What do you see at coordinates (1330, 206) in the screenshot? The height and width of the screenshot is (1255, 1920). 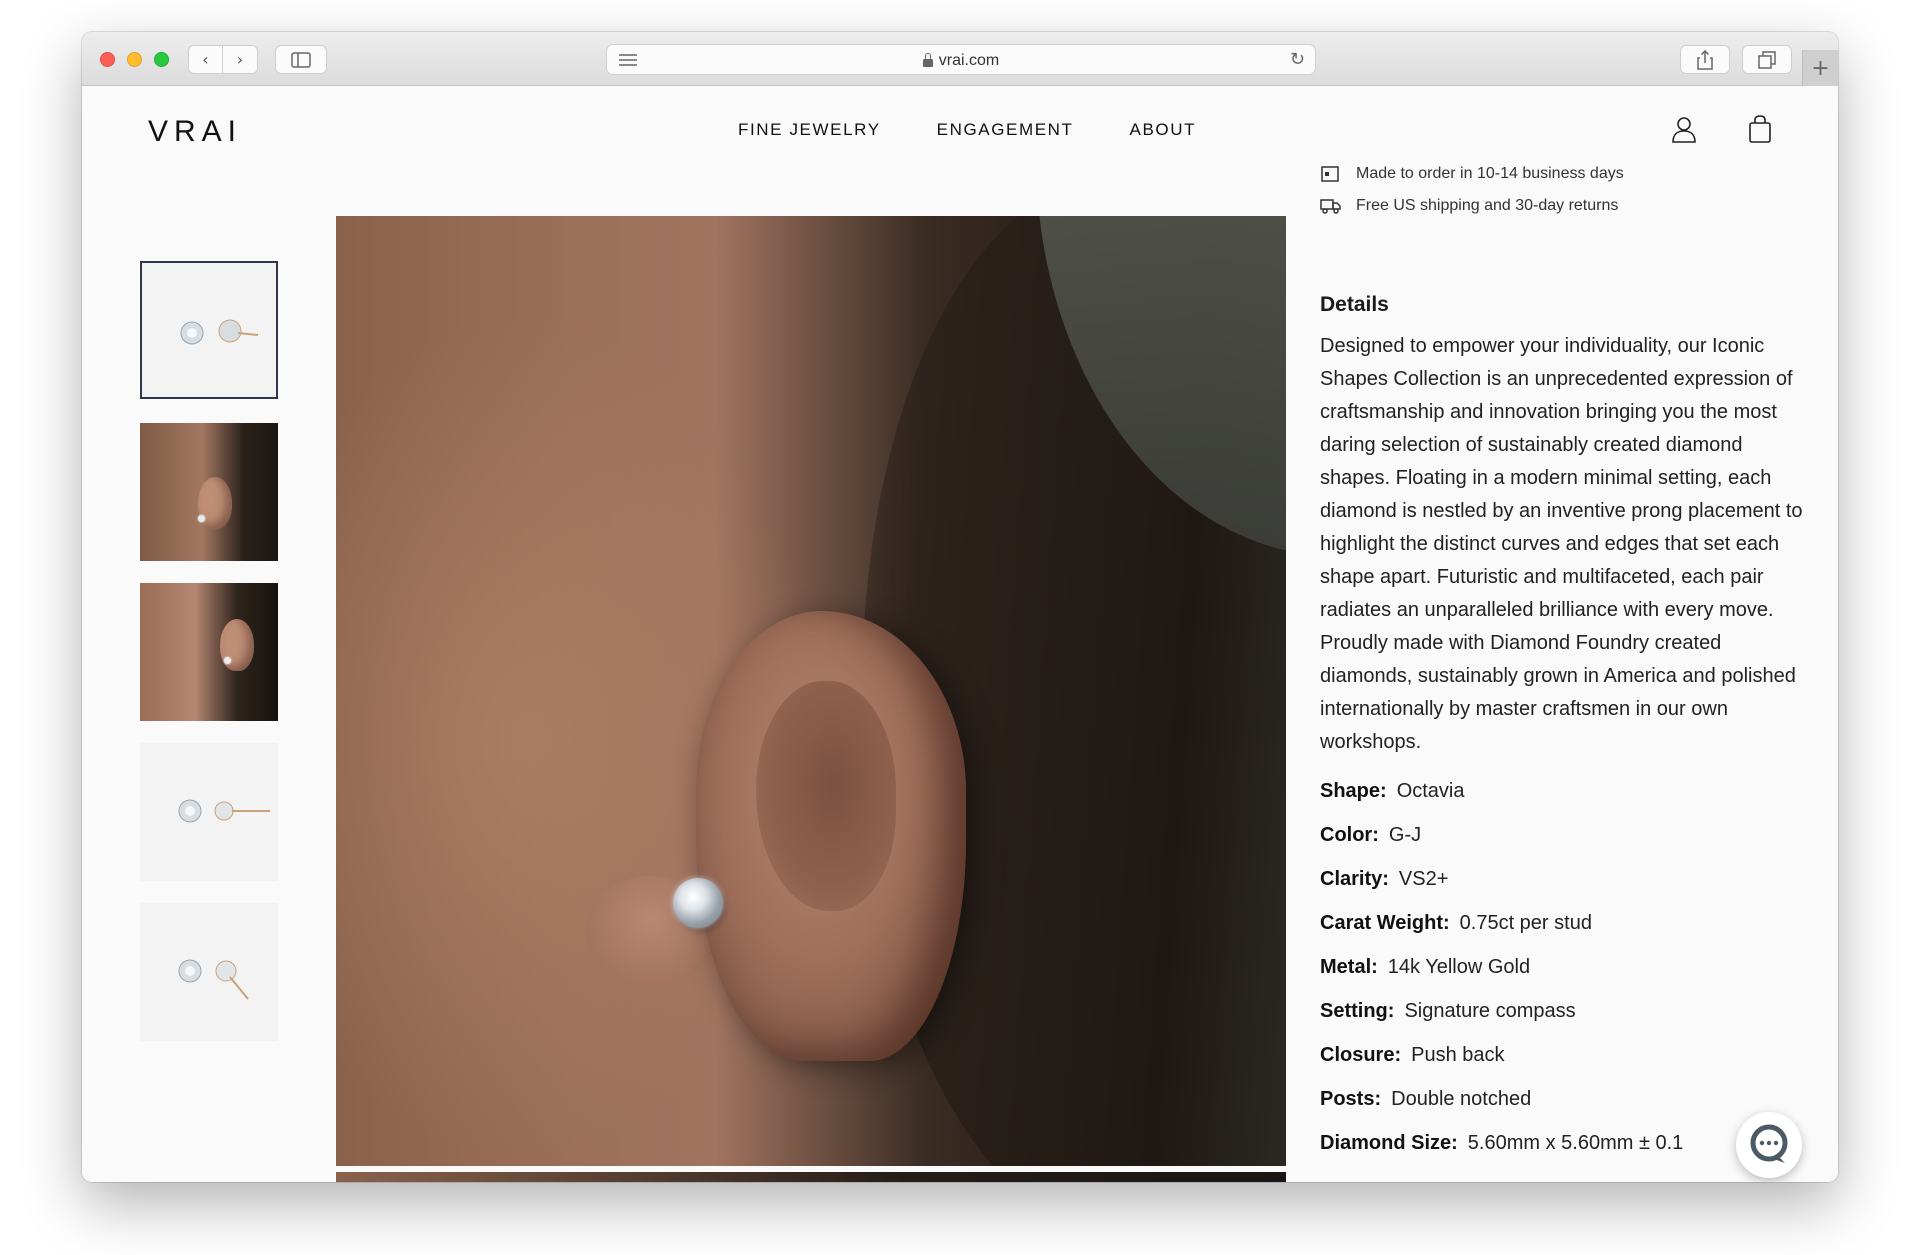 I see `truck-icon` at bounding box center [1330, 206].